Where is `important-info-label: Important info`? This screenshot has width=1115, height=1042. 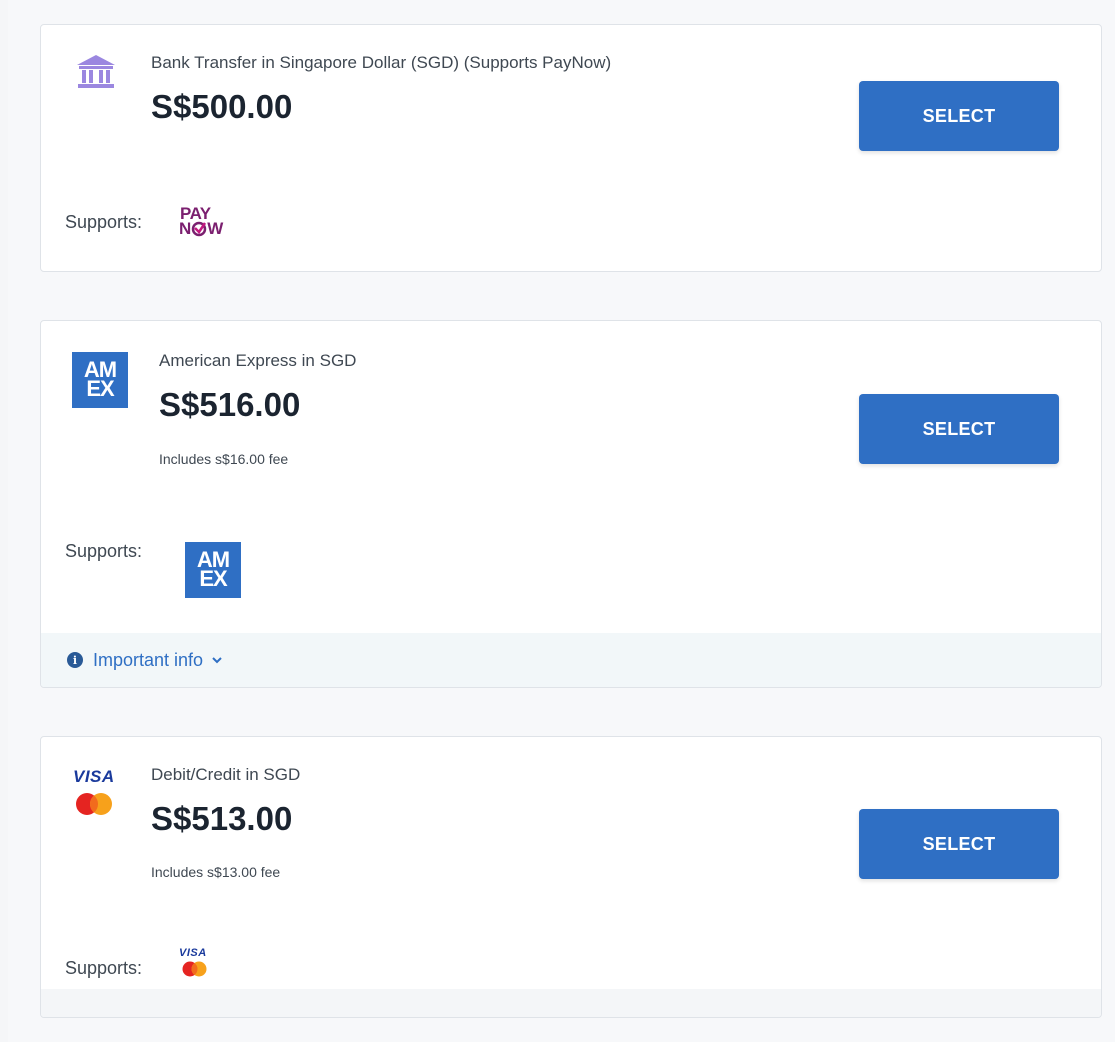 important-info-label: Important info is located at coordinates (148, 659).